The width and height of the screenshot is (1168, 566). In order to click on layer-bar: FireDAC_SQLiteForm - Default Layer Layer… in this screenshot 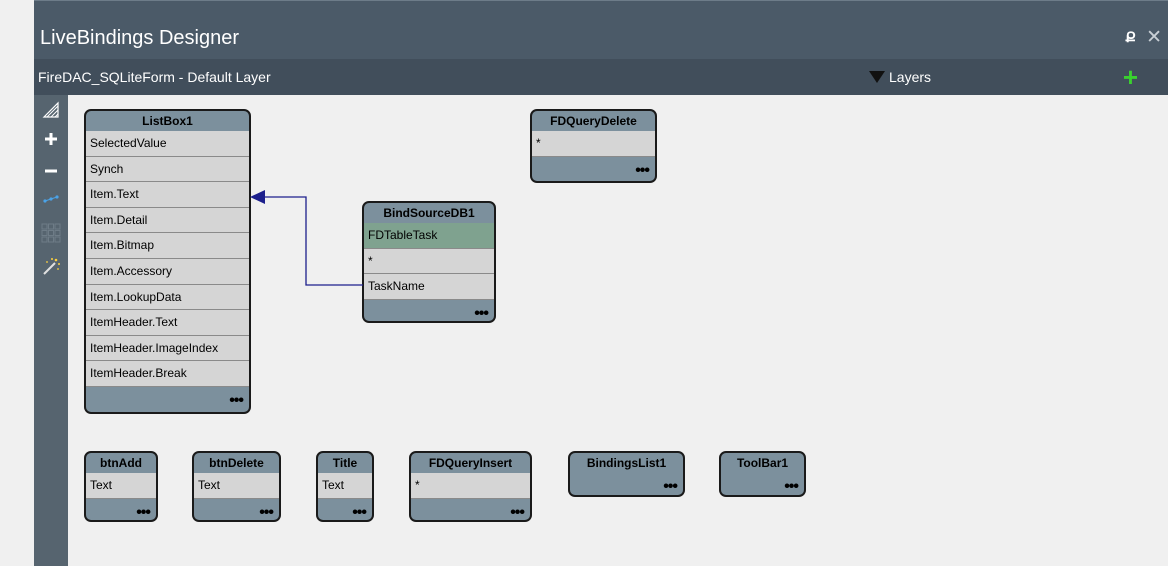, I will do `click(601, 77)`.